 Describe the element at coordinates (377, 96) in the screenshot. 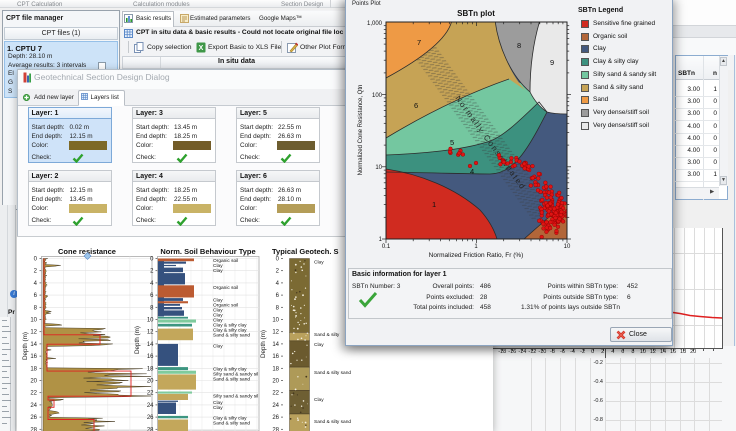

I see `svg-text: 100` at that location.